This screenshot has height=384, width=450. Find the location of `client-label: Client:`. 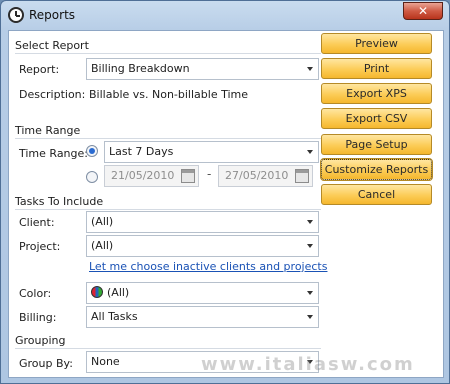

client-label: Client: is located at coordinates (37, 222).